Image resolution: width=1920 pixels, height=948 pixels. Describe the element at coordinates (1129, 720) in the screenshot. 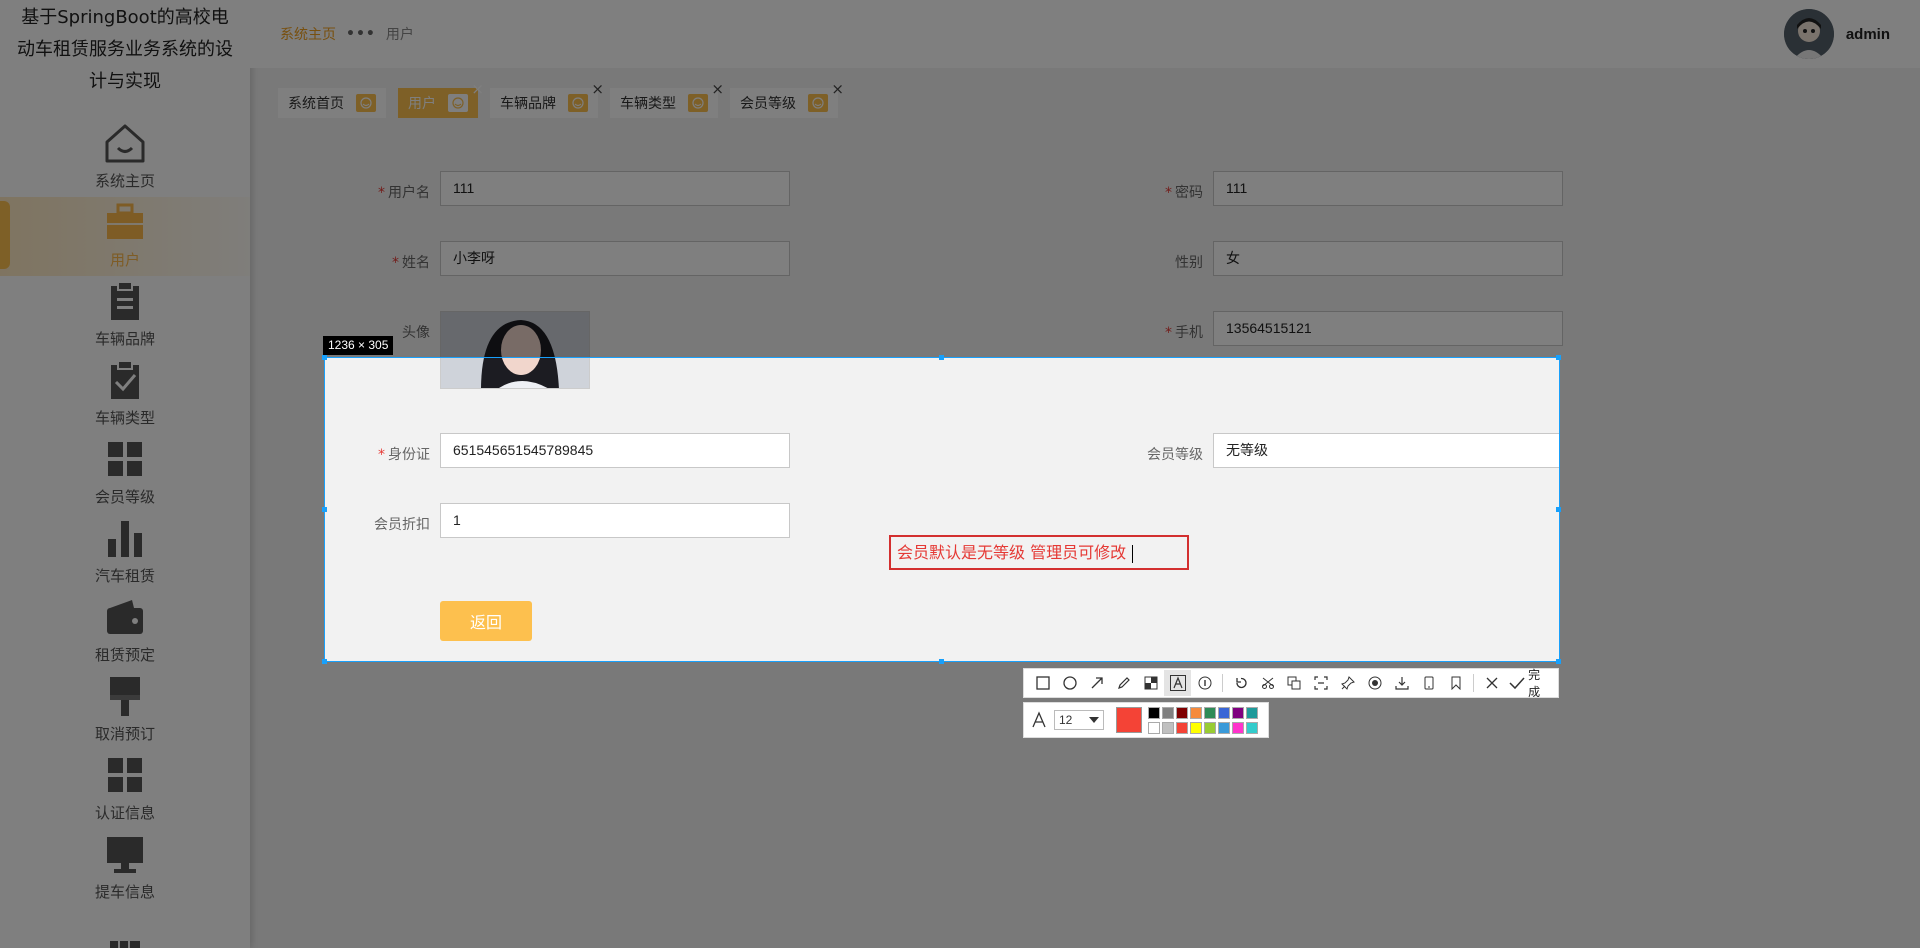

I see `current-color-swatch` at that location.